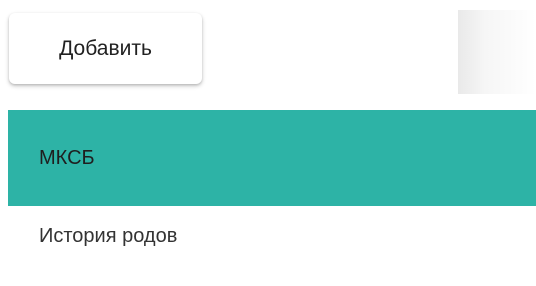 The height and width of the screenshot is (286, 536). I want to click on header-side-panel, so click(497, 52).